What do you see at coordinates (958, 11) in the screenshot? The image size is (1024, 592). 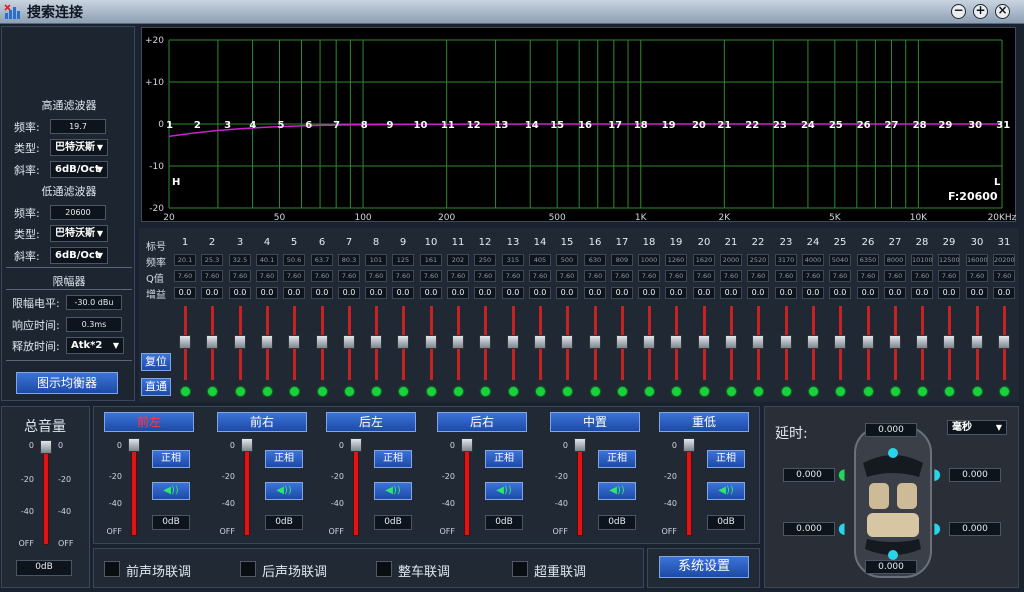 I see `minimize-icon: −` at bounding box center [958, 11].